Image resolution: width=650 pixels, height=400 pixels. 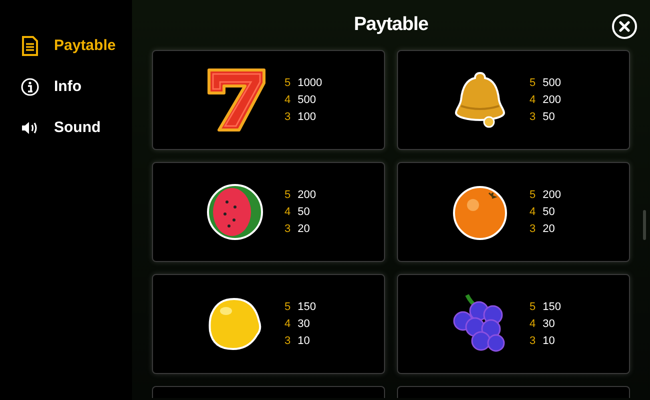 I want to click on close-icon, so click(x=624, y=26).